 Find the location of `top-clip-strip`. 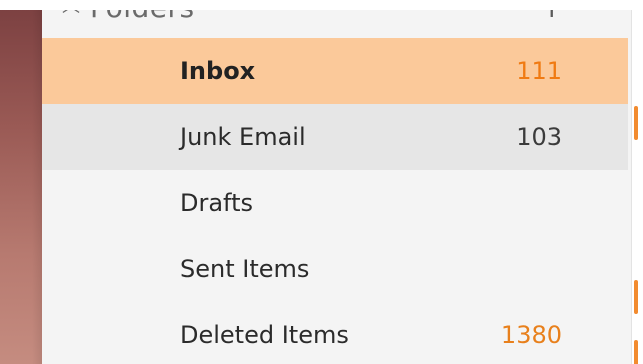

top-clip-strip is located at coordinates (321, 5).